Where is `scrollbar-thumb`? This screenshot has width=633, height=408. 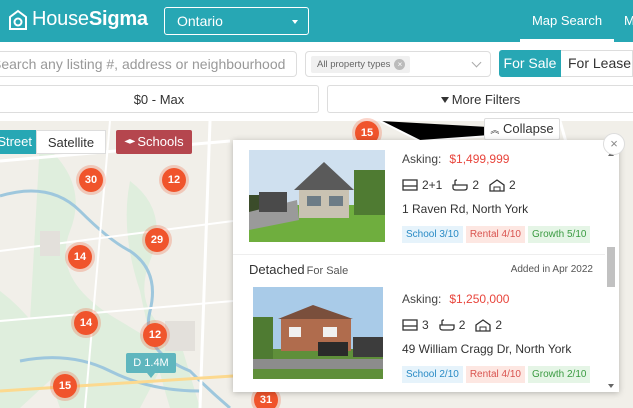 scrollbar-thumb is located at coordinates (611, 267).